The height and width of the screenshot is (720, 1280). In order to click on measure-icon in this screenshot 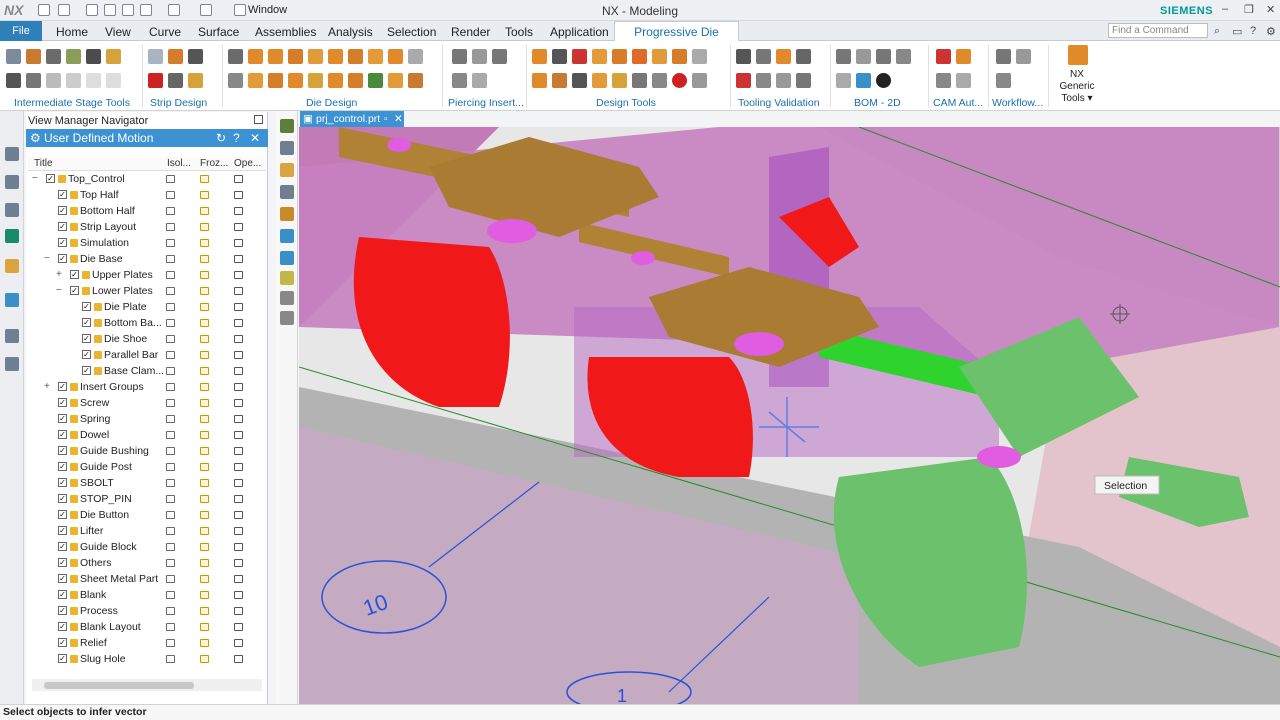, I will do `click(287, 236)`.